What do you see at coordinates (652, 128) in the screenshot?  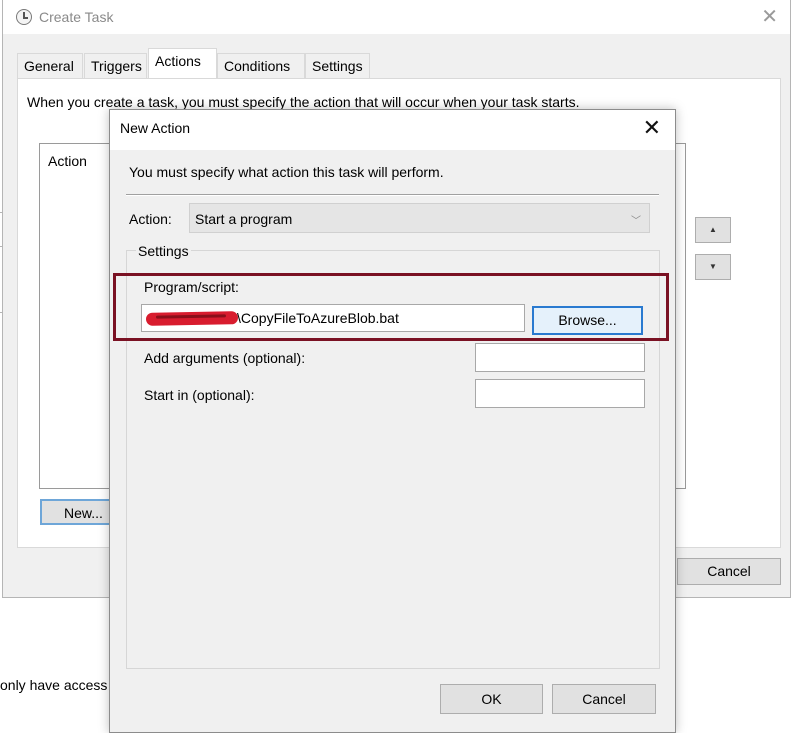 I see `close-icon: ✕` at bounding box center [652, 128].